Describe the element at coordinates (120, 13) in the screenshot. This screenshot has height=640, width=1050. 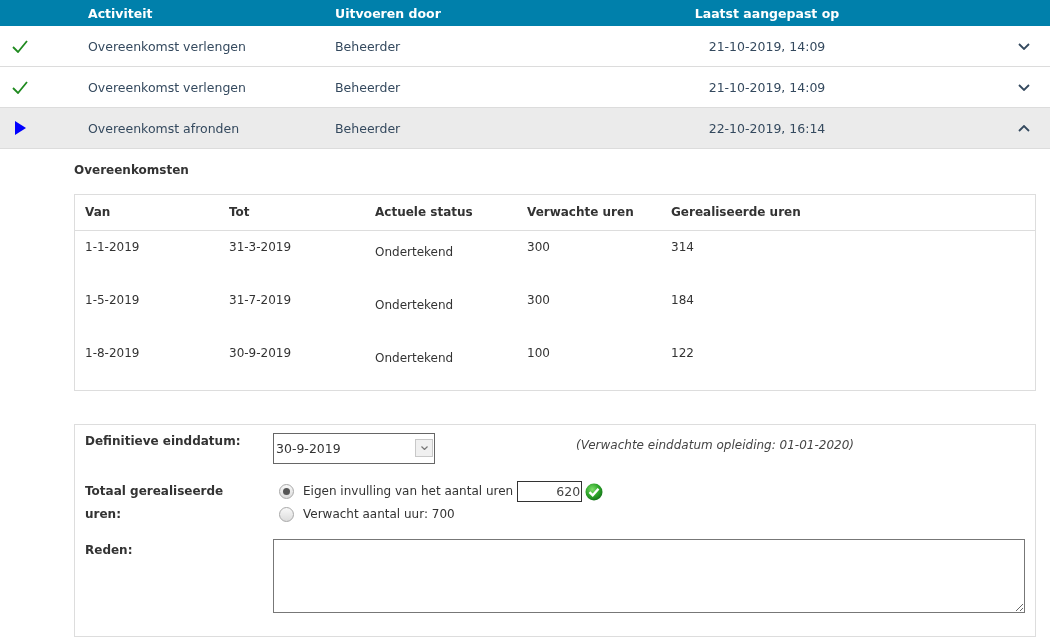
I see `column-header: Activiteit` at that location.